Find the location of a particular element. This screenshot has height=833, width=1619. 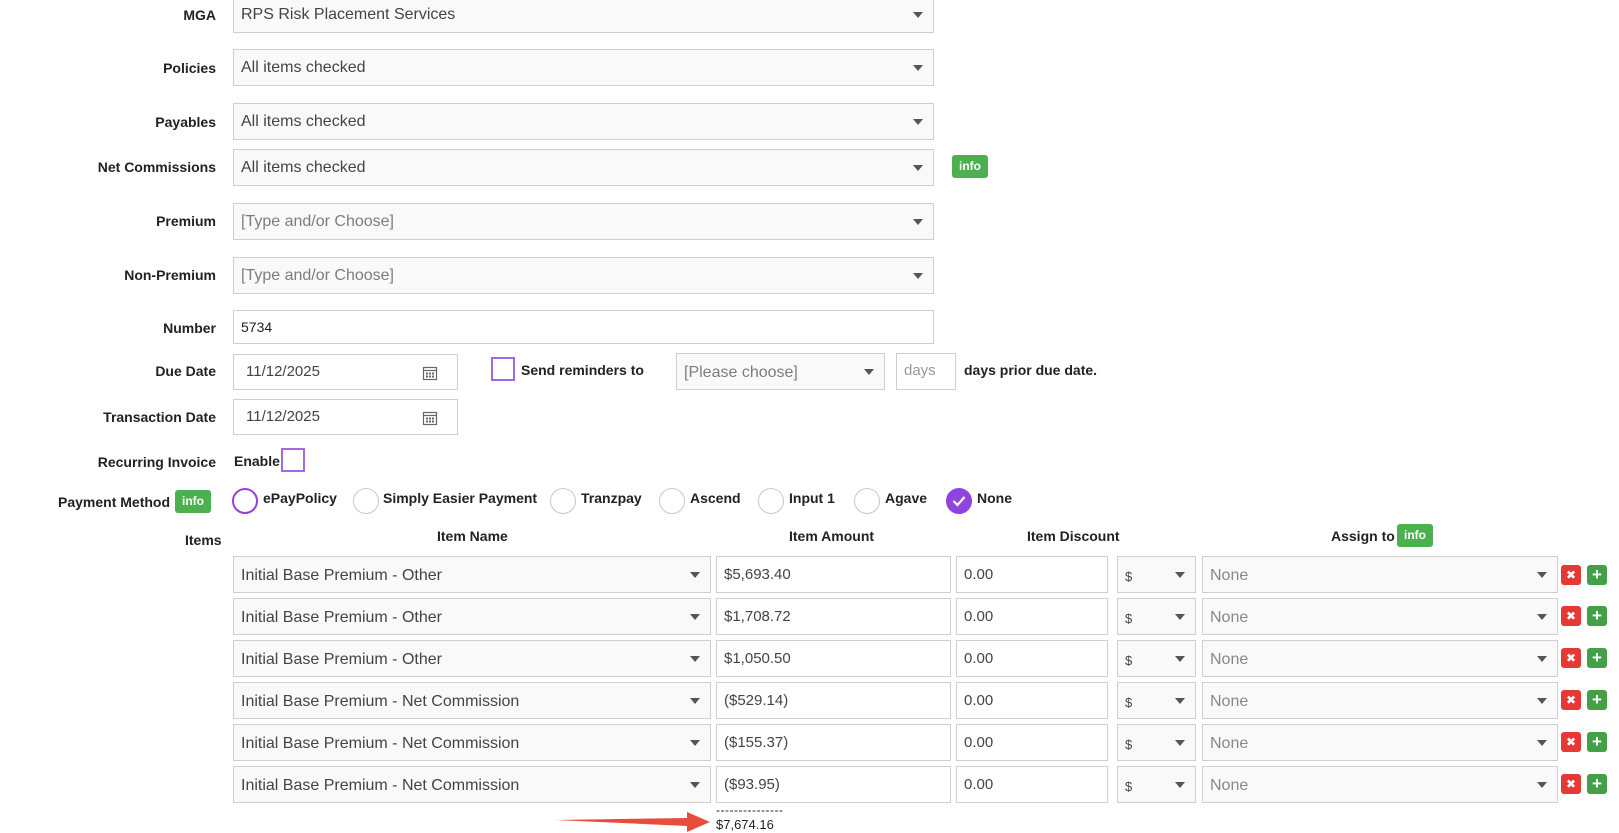

item-amount-input: $1,050.50 is located at coordinates (833, 658).